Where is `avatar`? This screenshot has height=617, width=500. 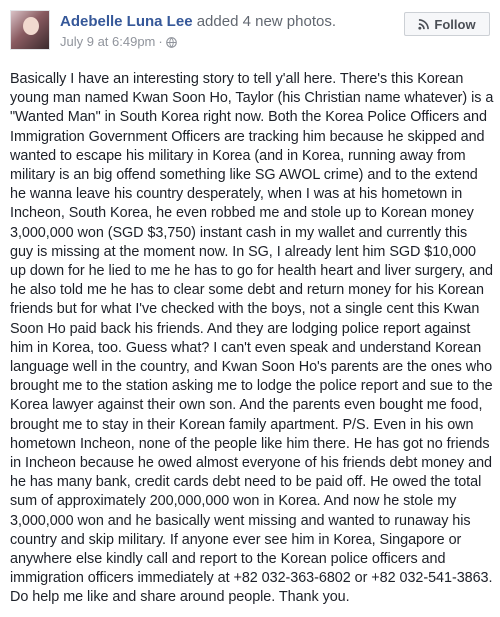 avatar is located at coordinates (30, 30).